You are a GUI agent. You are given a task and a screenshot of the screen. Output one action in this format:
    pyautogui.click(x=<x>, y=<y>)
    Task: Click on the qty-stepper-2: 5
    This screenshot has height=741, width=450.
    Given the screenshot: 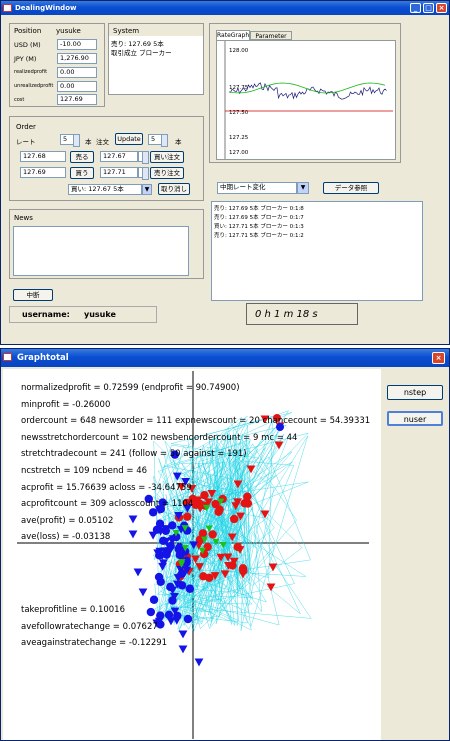 What is the action you would take?
    pyautogui.click(x=158, y=140)
    